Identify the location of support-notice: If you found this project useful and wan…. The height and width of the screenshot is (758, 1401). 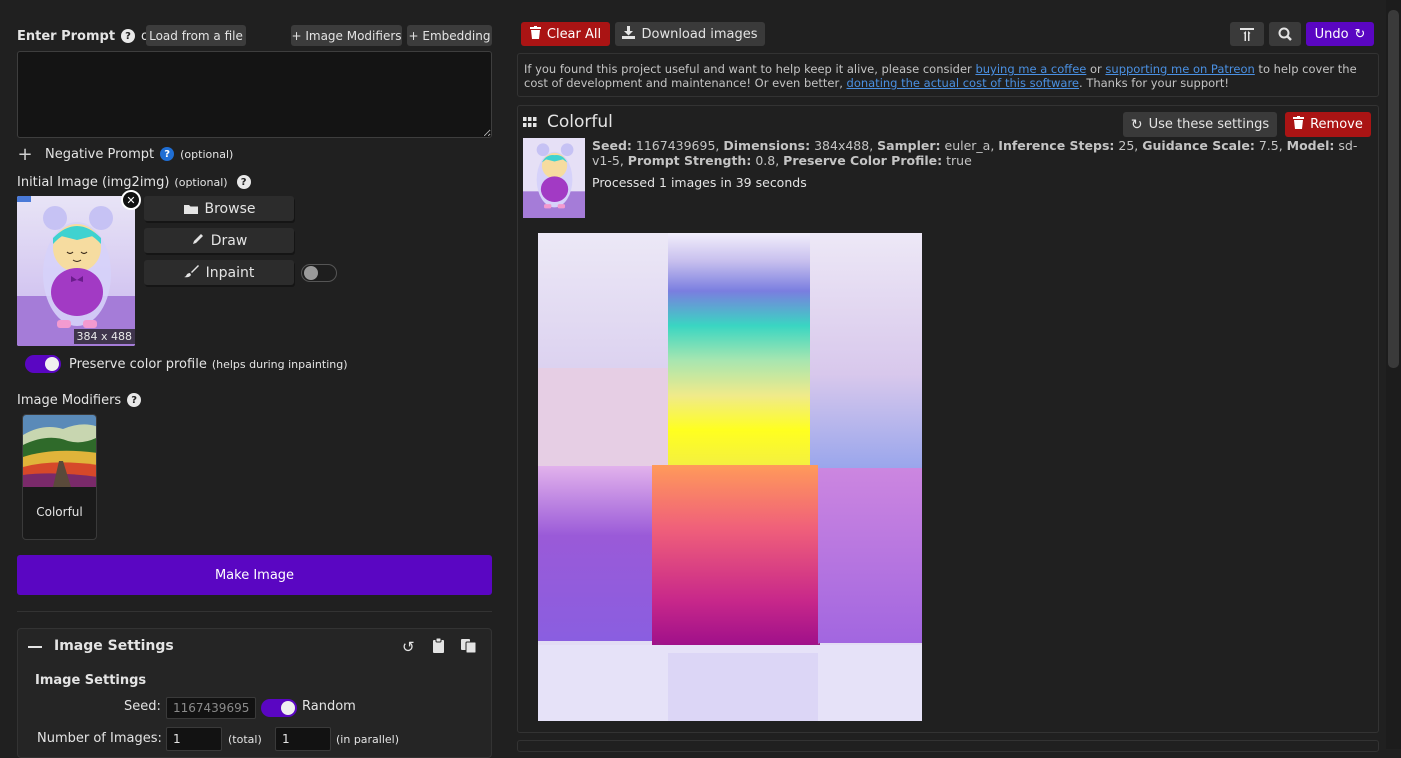
(948, 75).